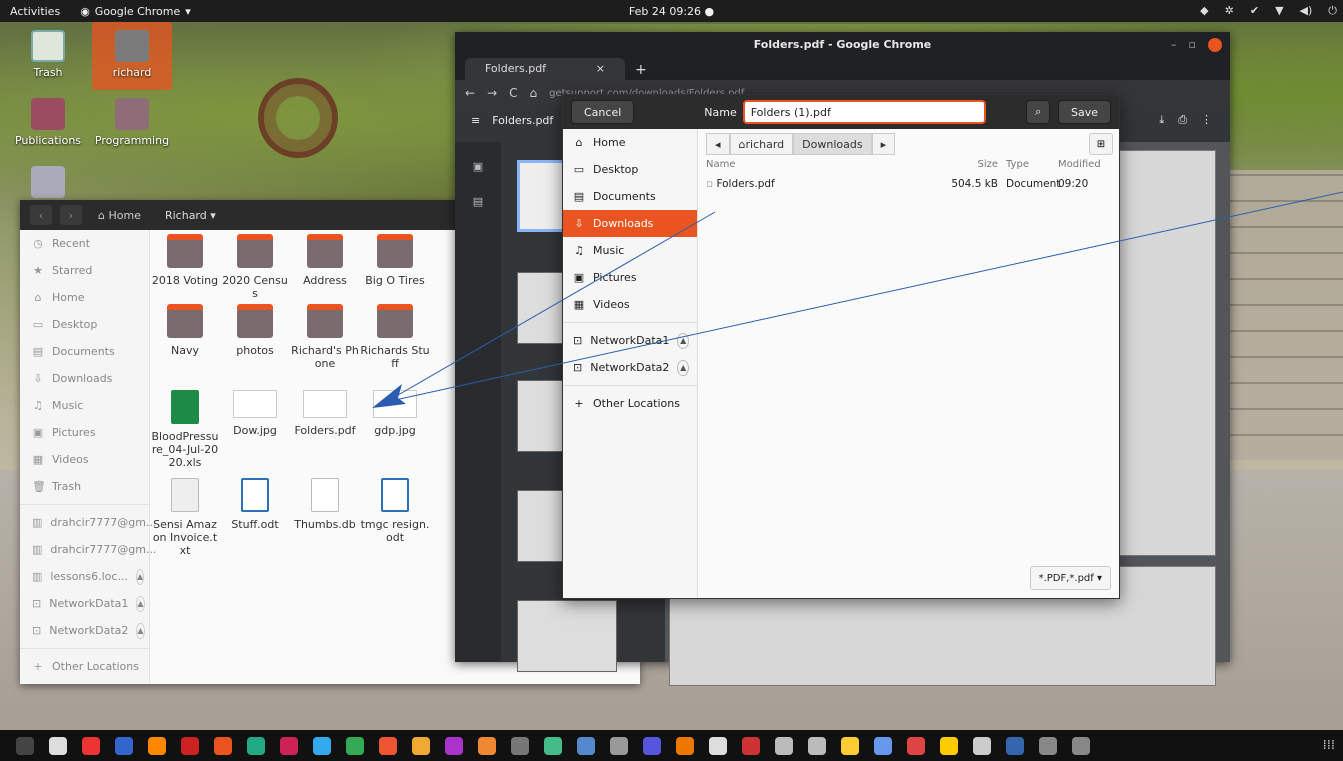 The height and width of the screenshot is (761, 1343). Describe the element at coordinates (1206, 120) in the screenshot. I see `more-icon: ⋮` at that location.